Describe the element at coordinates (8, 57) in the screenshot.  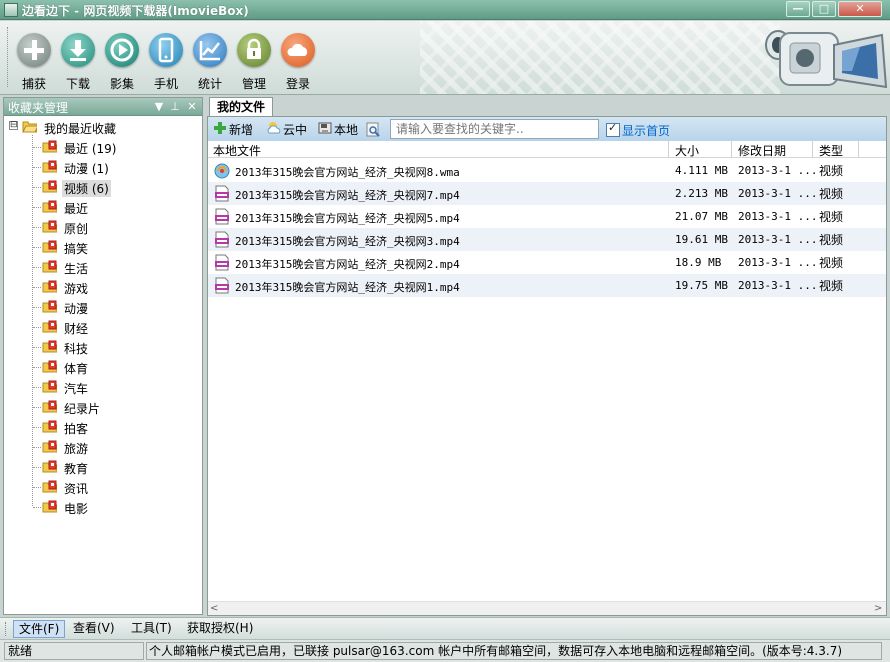
I see `toolbar-grip` at that location.